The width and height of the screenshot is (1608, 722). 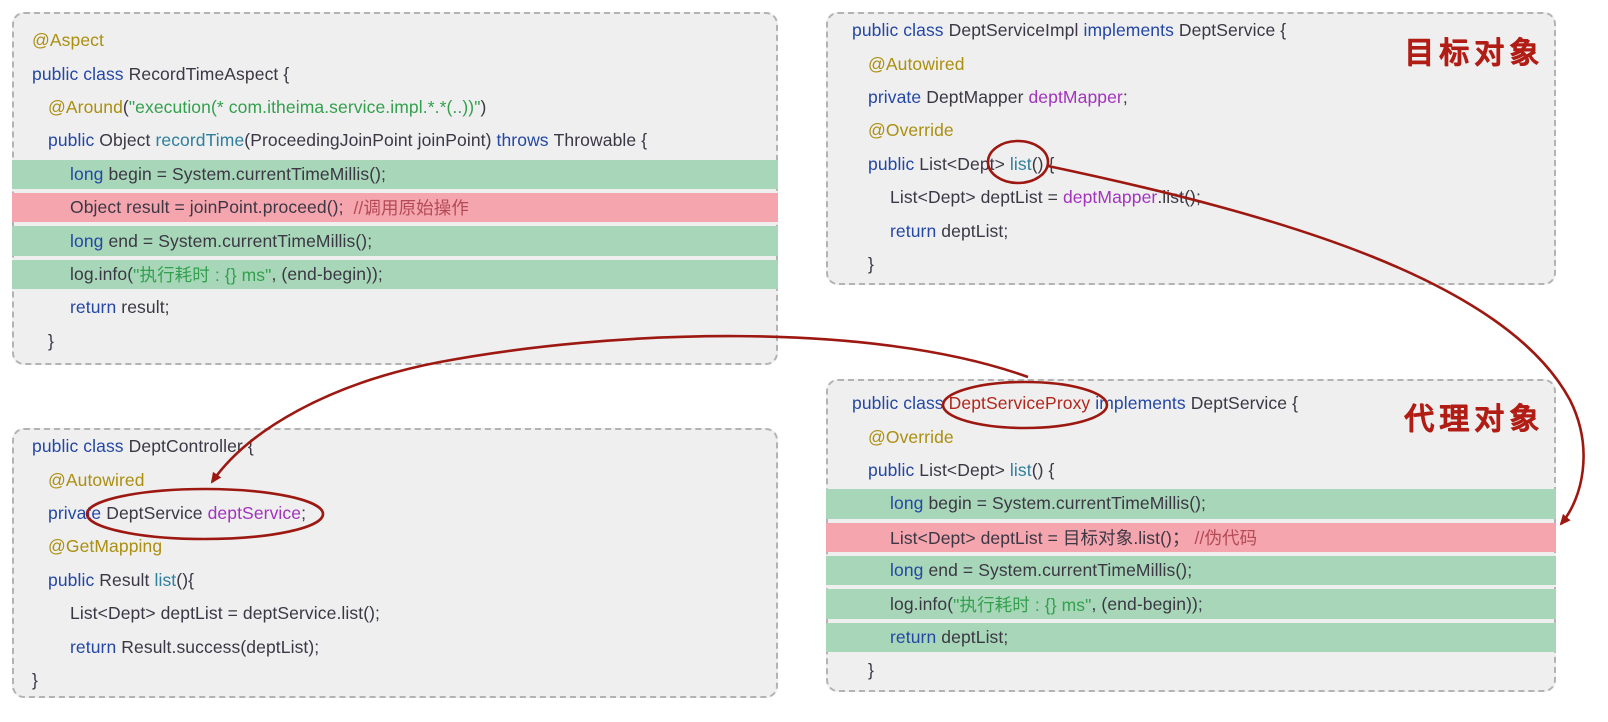 I want to click on code-token-plain: (ProceedingJoinPoint joinPoint), so click(x=370, y=140).